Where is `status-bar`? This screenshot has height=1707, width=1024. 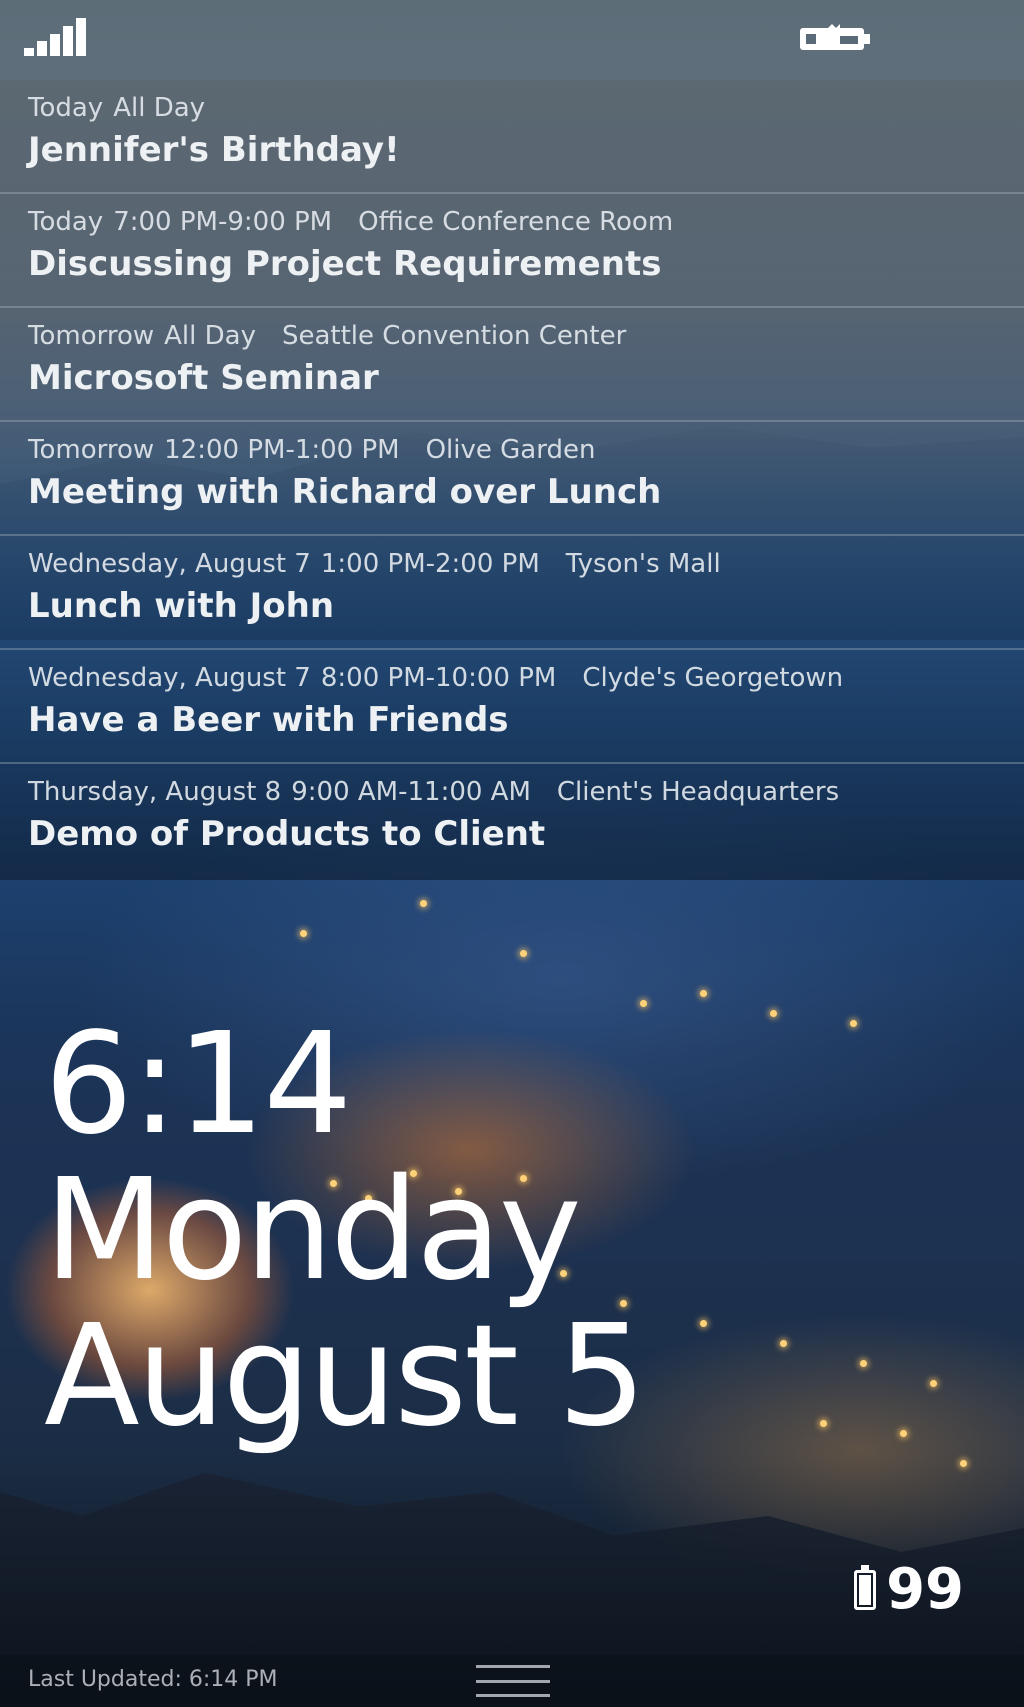 status-bar is located at coordinates (512, 40).